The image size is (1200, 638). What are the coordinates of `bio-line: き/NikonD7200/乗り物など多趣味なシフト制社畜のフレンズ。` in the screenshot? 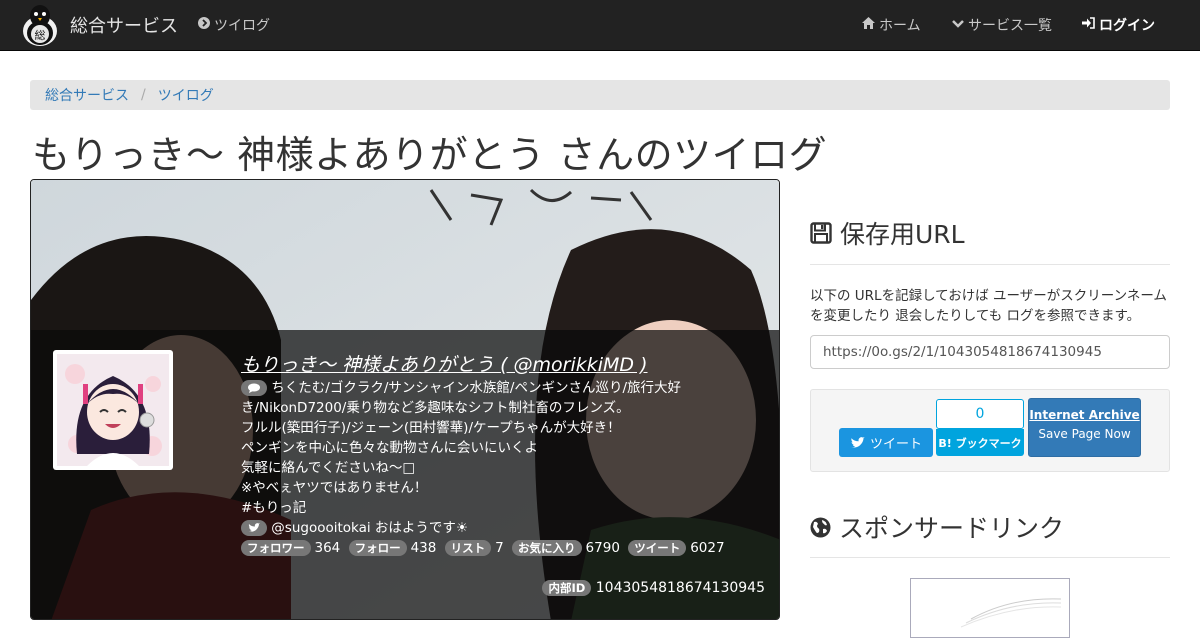 It's located at (435, 408).